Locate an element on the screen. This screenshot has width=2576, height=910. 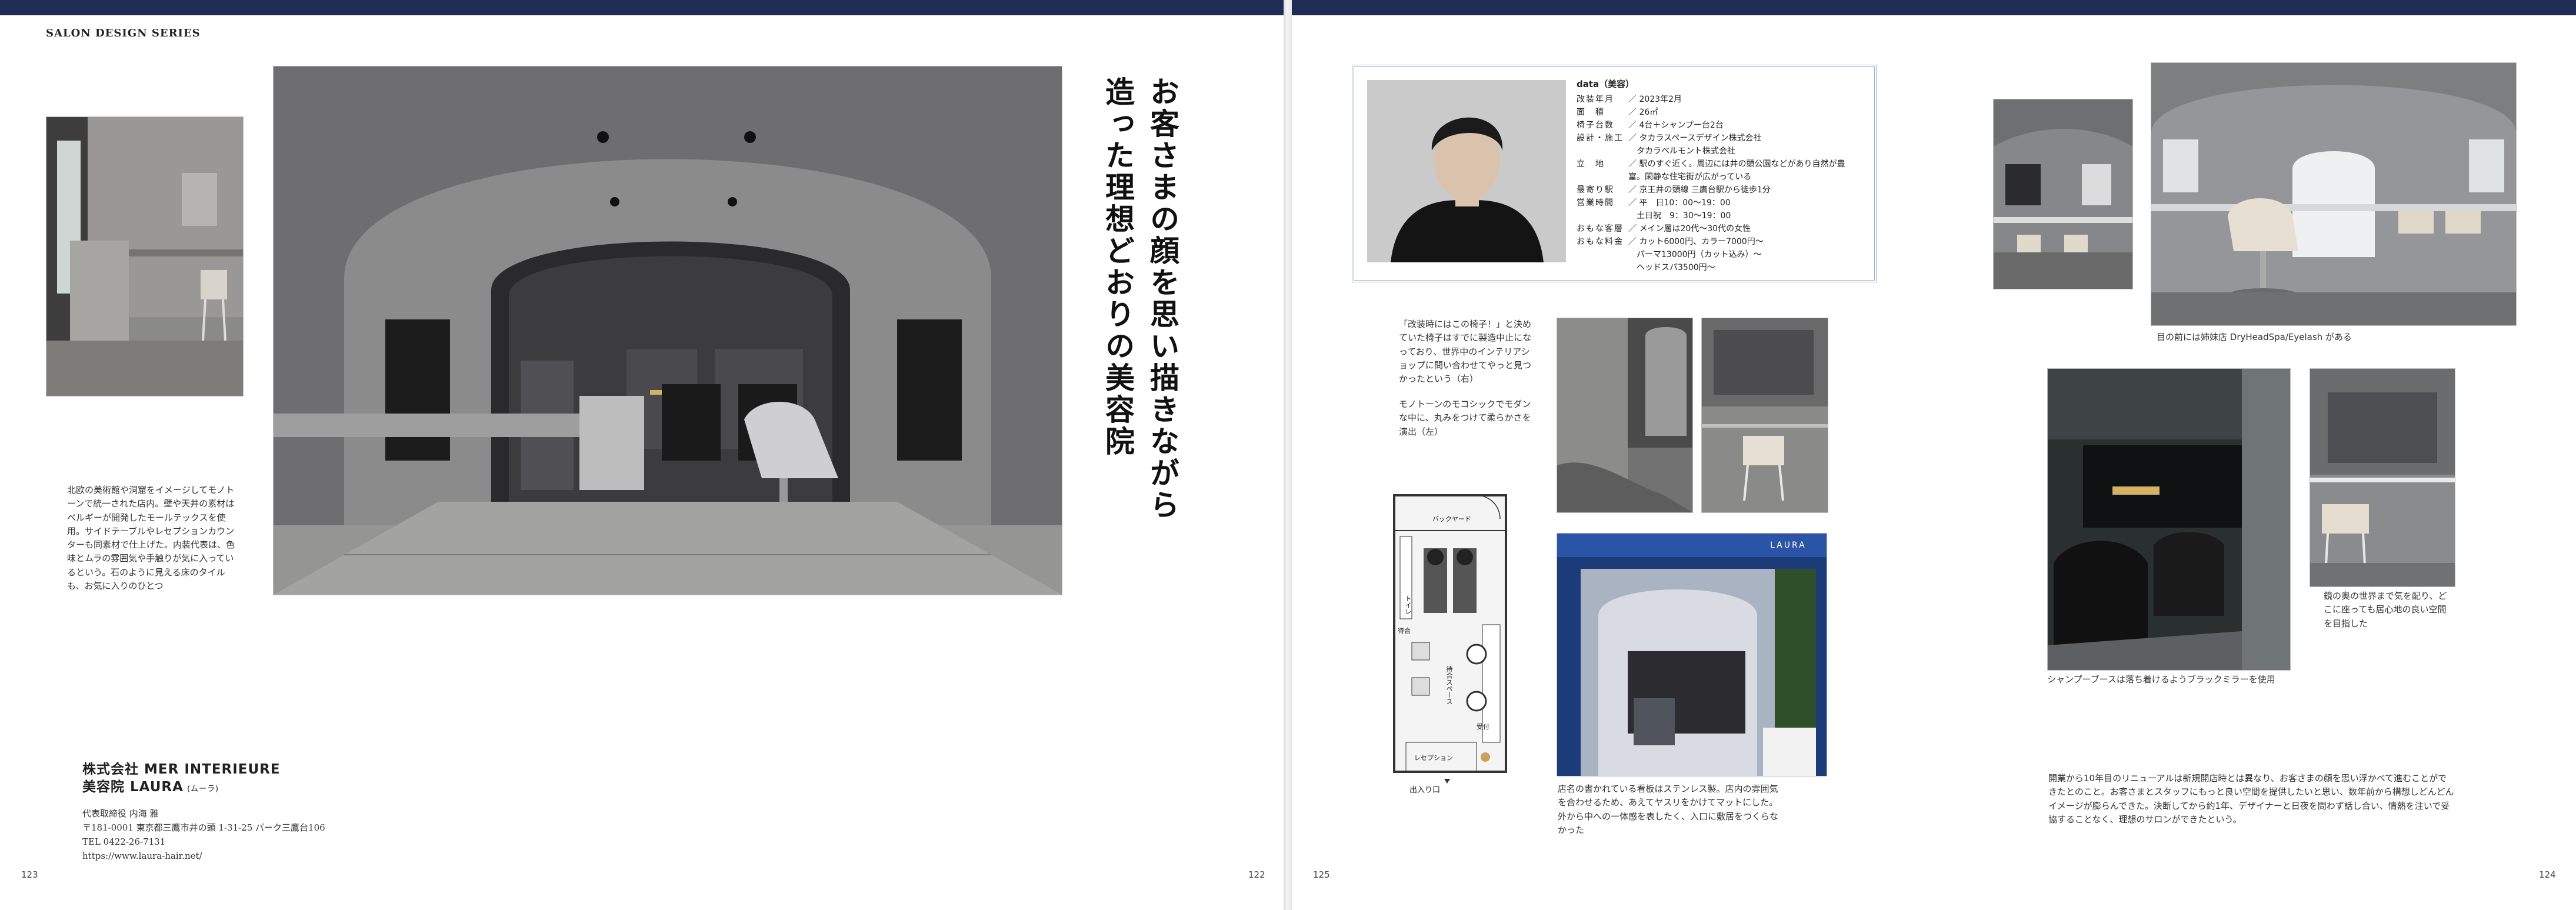
top-bar-right is located at coordinates (1934, 7).